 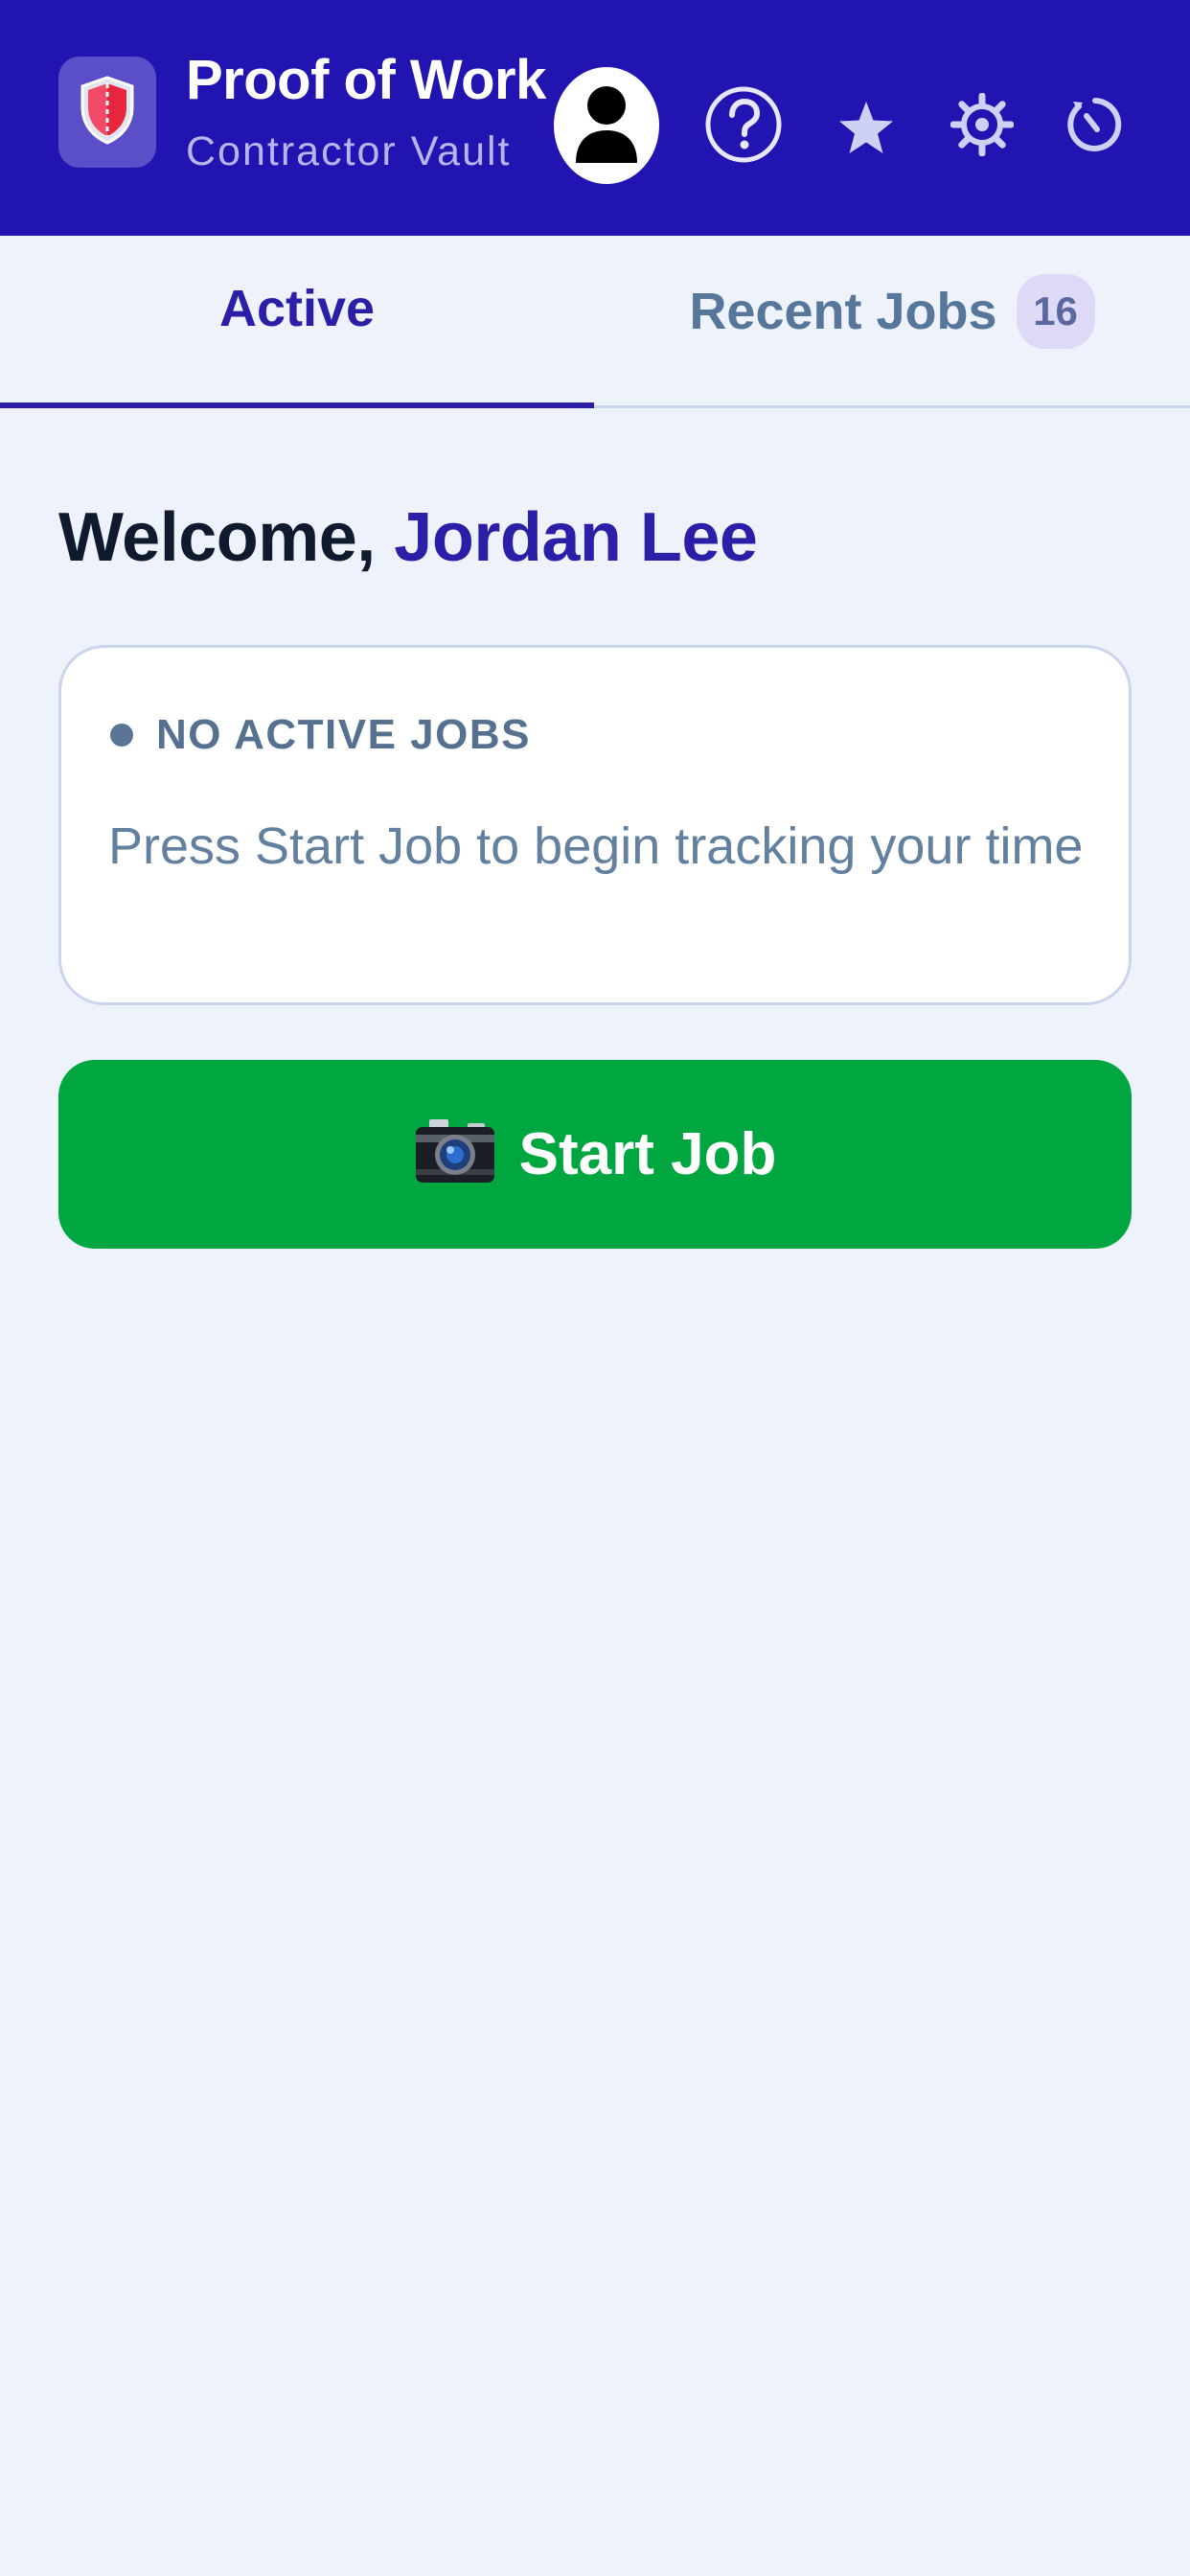 I want to click on status-label: NO ACTIVE JOBS, so click(x=343, y=734).